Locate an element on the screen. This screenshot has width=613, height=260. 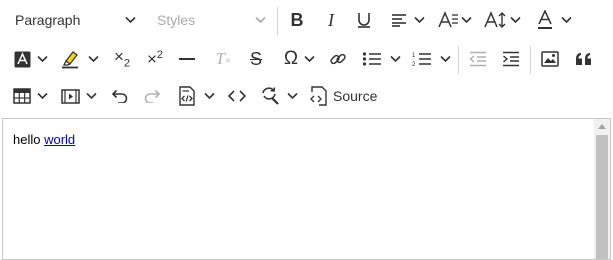
numbered-list-button: 1 2 is located at coordinates (422, 59).